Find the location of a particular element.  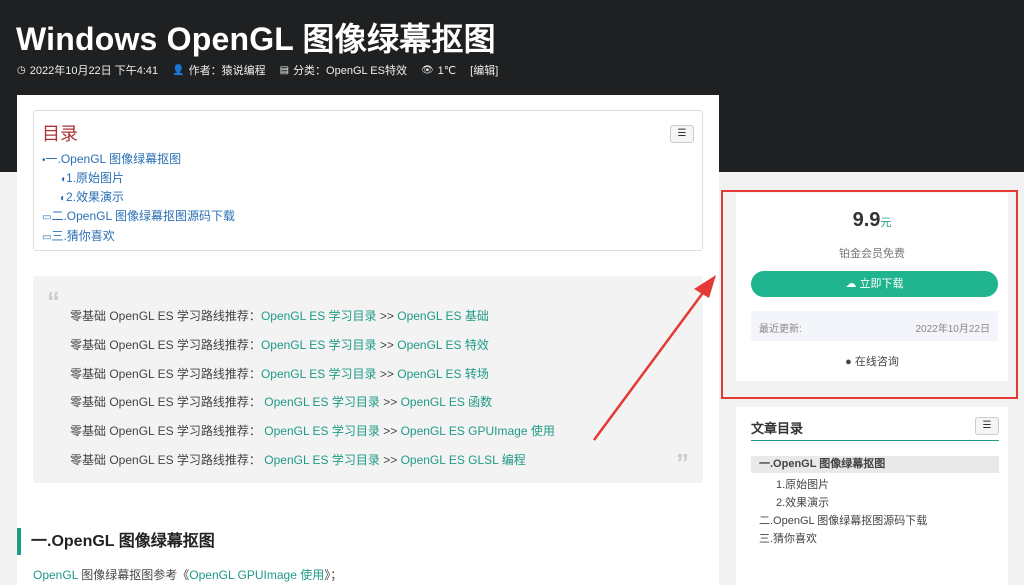

divider is located at coordinates (875, 440).